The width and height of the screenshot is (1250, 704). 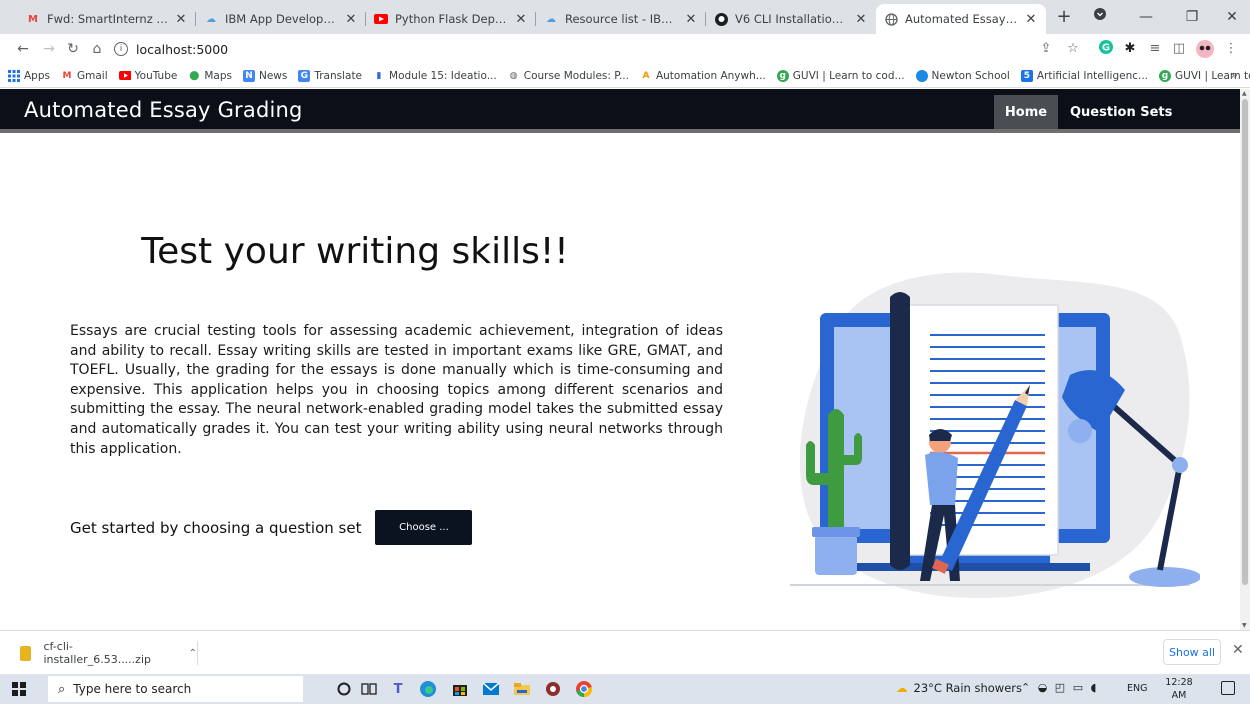 I want to click on weather-text: 23°C Rain showers, so click(x=968, y=688).